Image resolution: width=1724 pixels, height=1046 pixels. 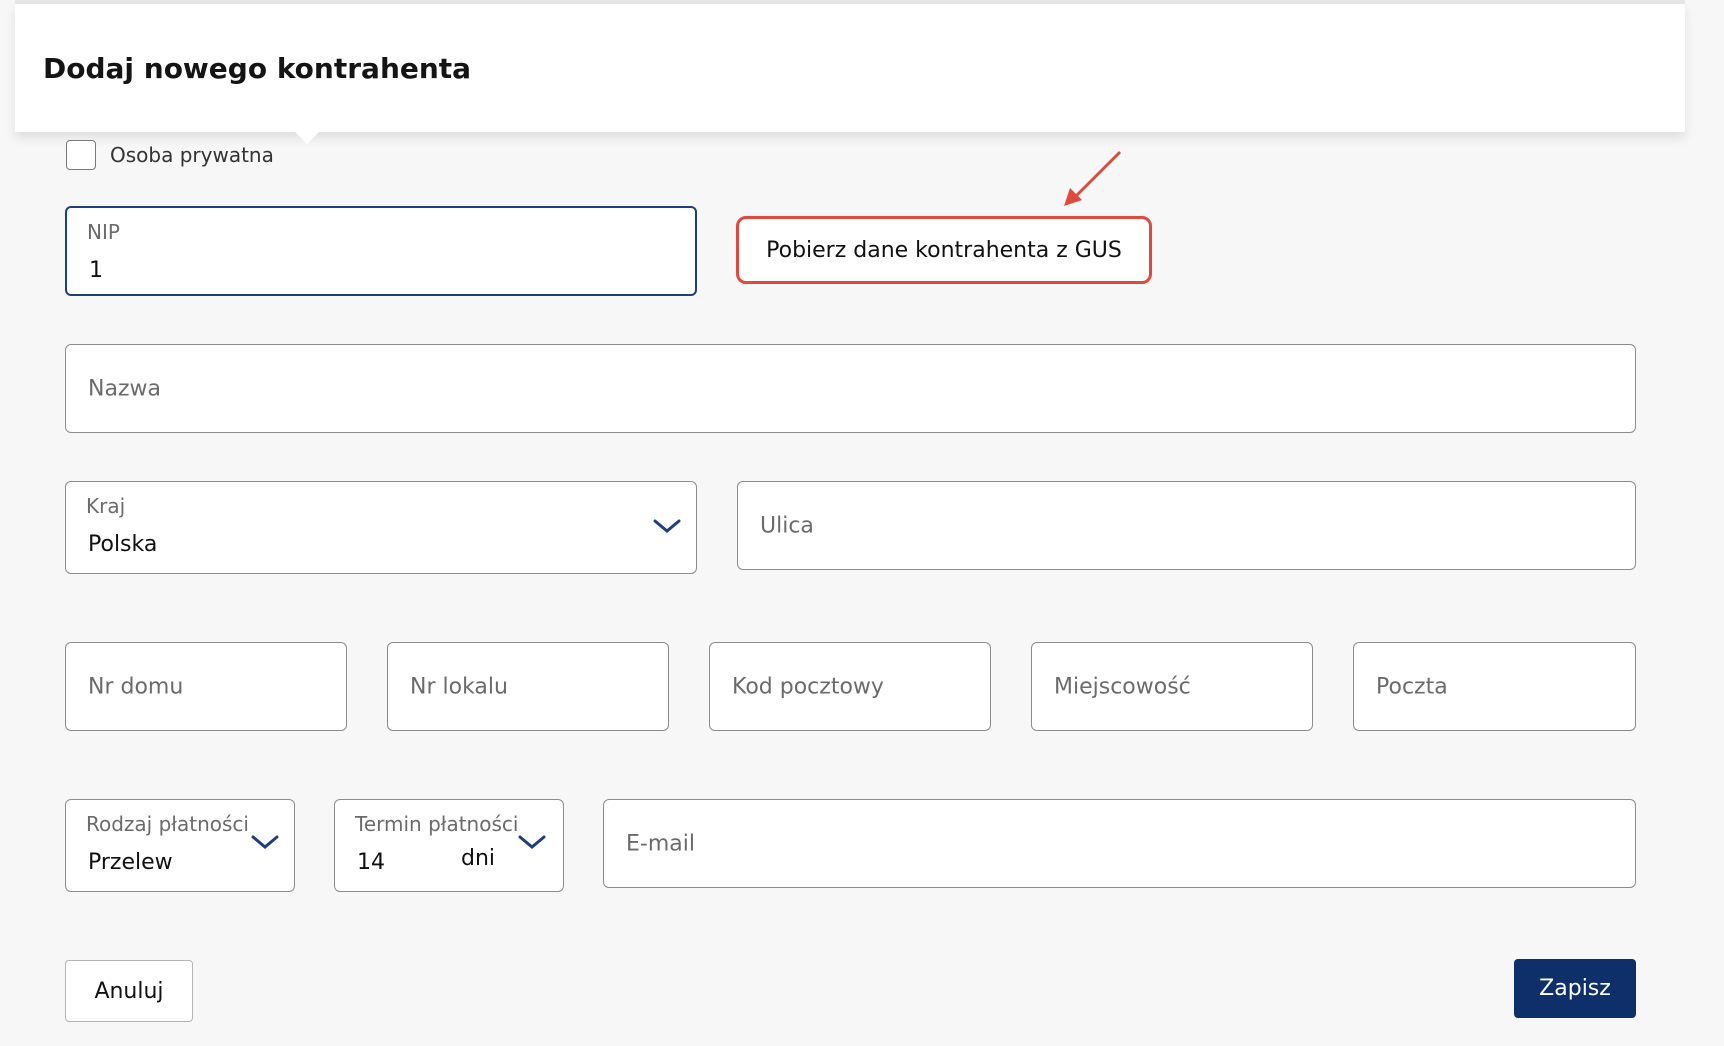 What do you see at coordinates (528, 686) in the screenshot?
I see `apartment-number-field: Nr lokalu` at bounding box center [528, 686].